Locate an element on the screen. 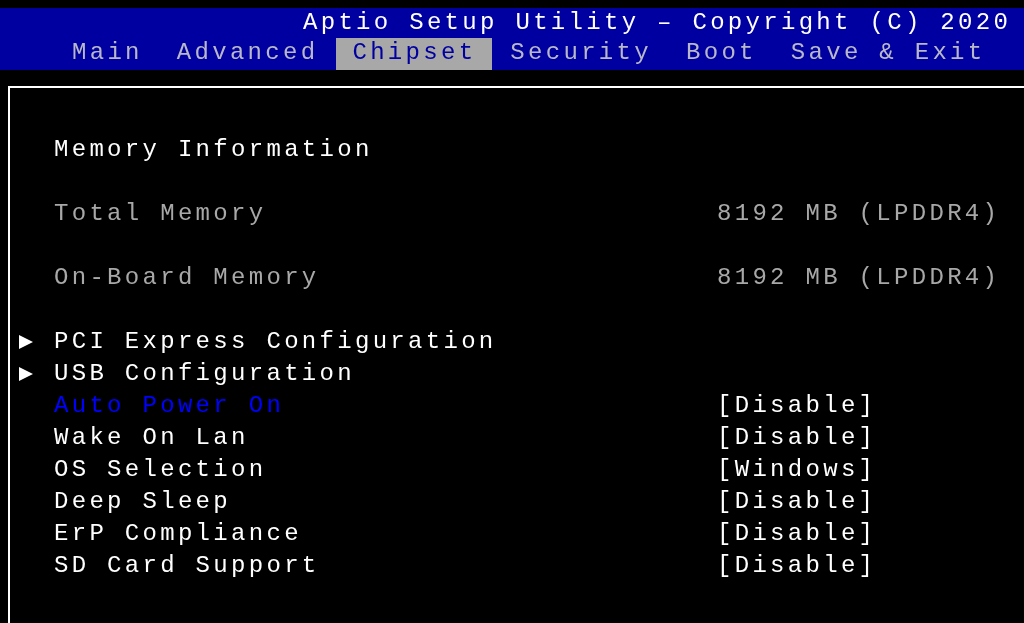  submenu-item: USB Configuration is located at coordinates (385, 375).